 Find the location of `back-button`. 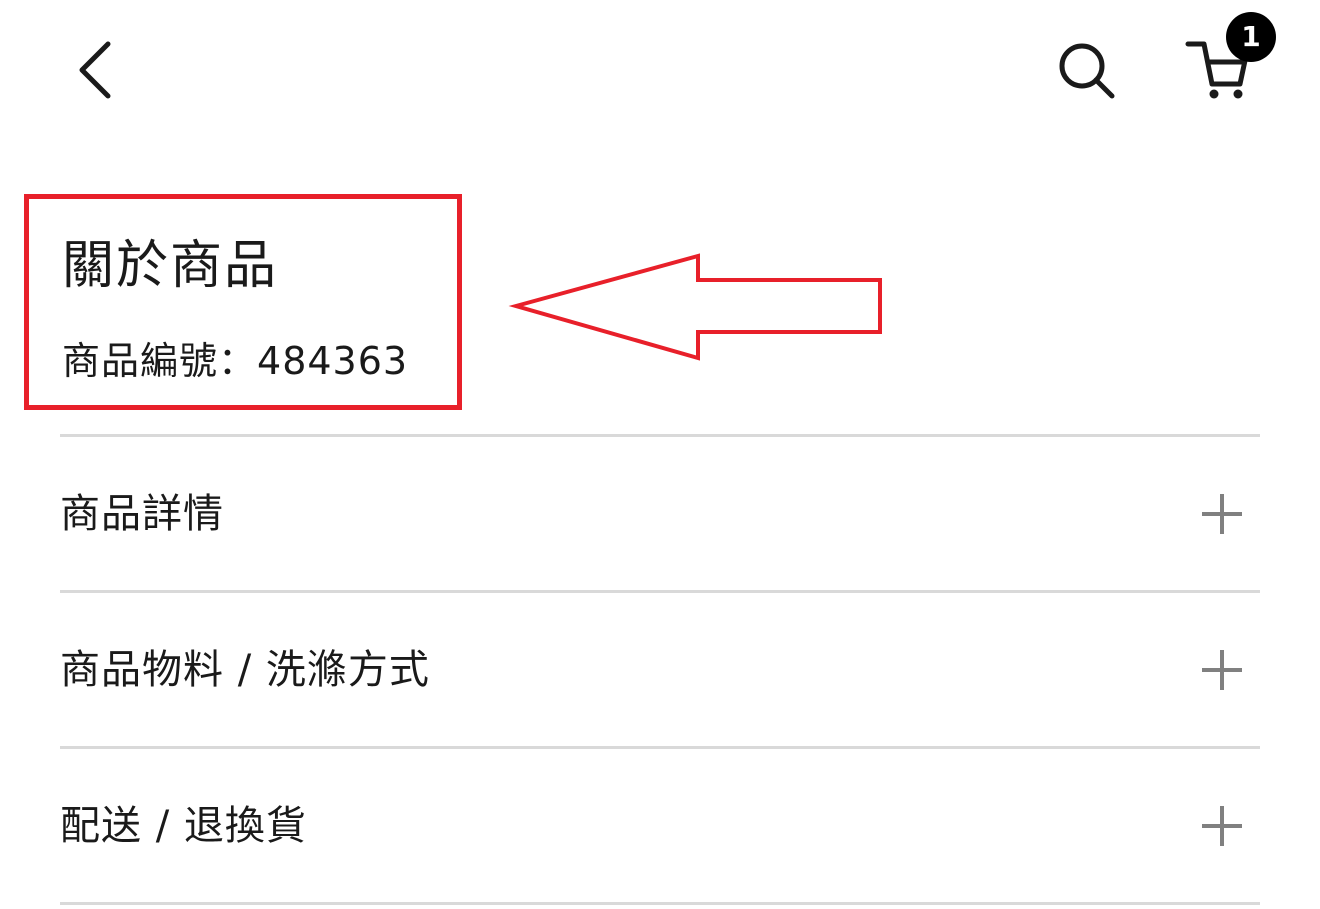

back-button is located at coordinates (92, 70).